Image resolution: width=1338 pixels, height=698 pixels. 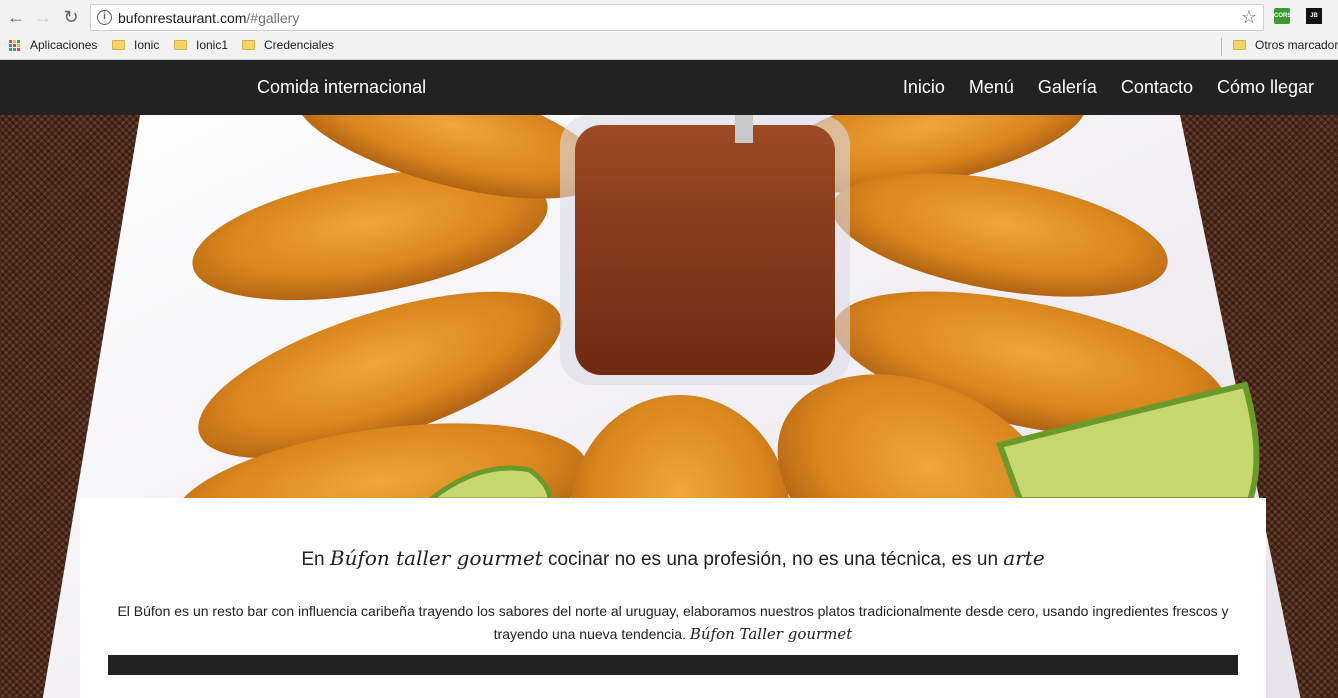 I want to click on bookmark-credenciales: Credenciales, so click(x=288, y=45).